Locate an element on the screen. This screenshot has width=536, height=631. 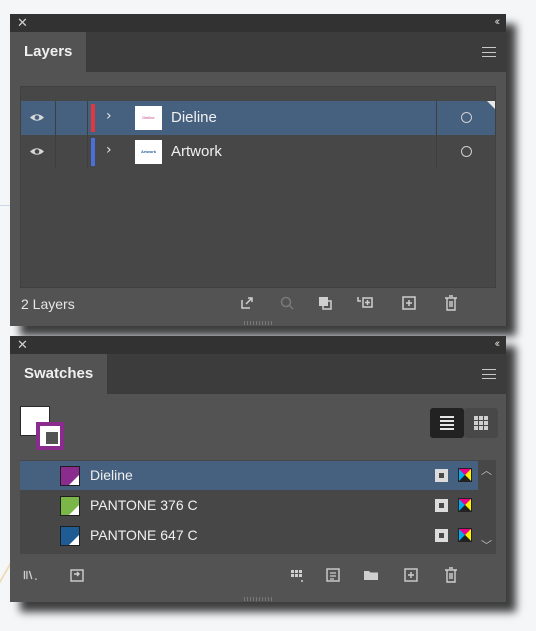
swatch-row-pantone-376: PANTONE 376 C is located at coordinates (249, 505).